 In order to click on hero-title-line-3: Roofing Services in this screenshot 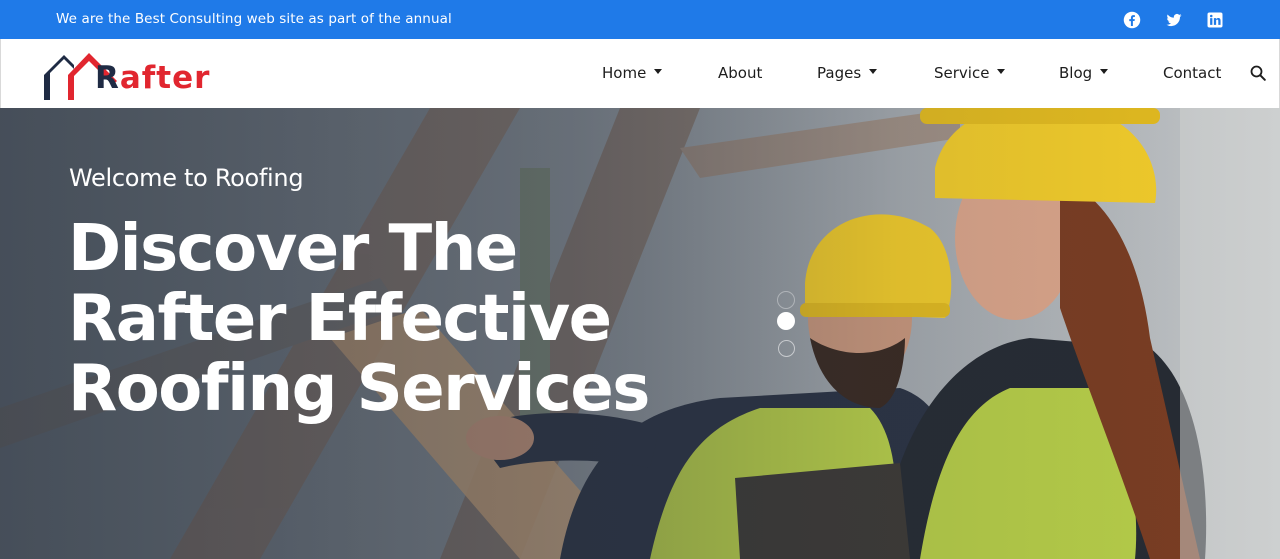, I will do `click(359, 389)`.